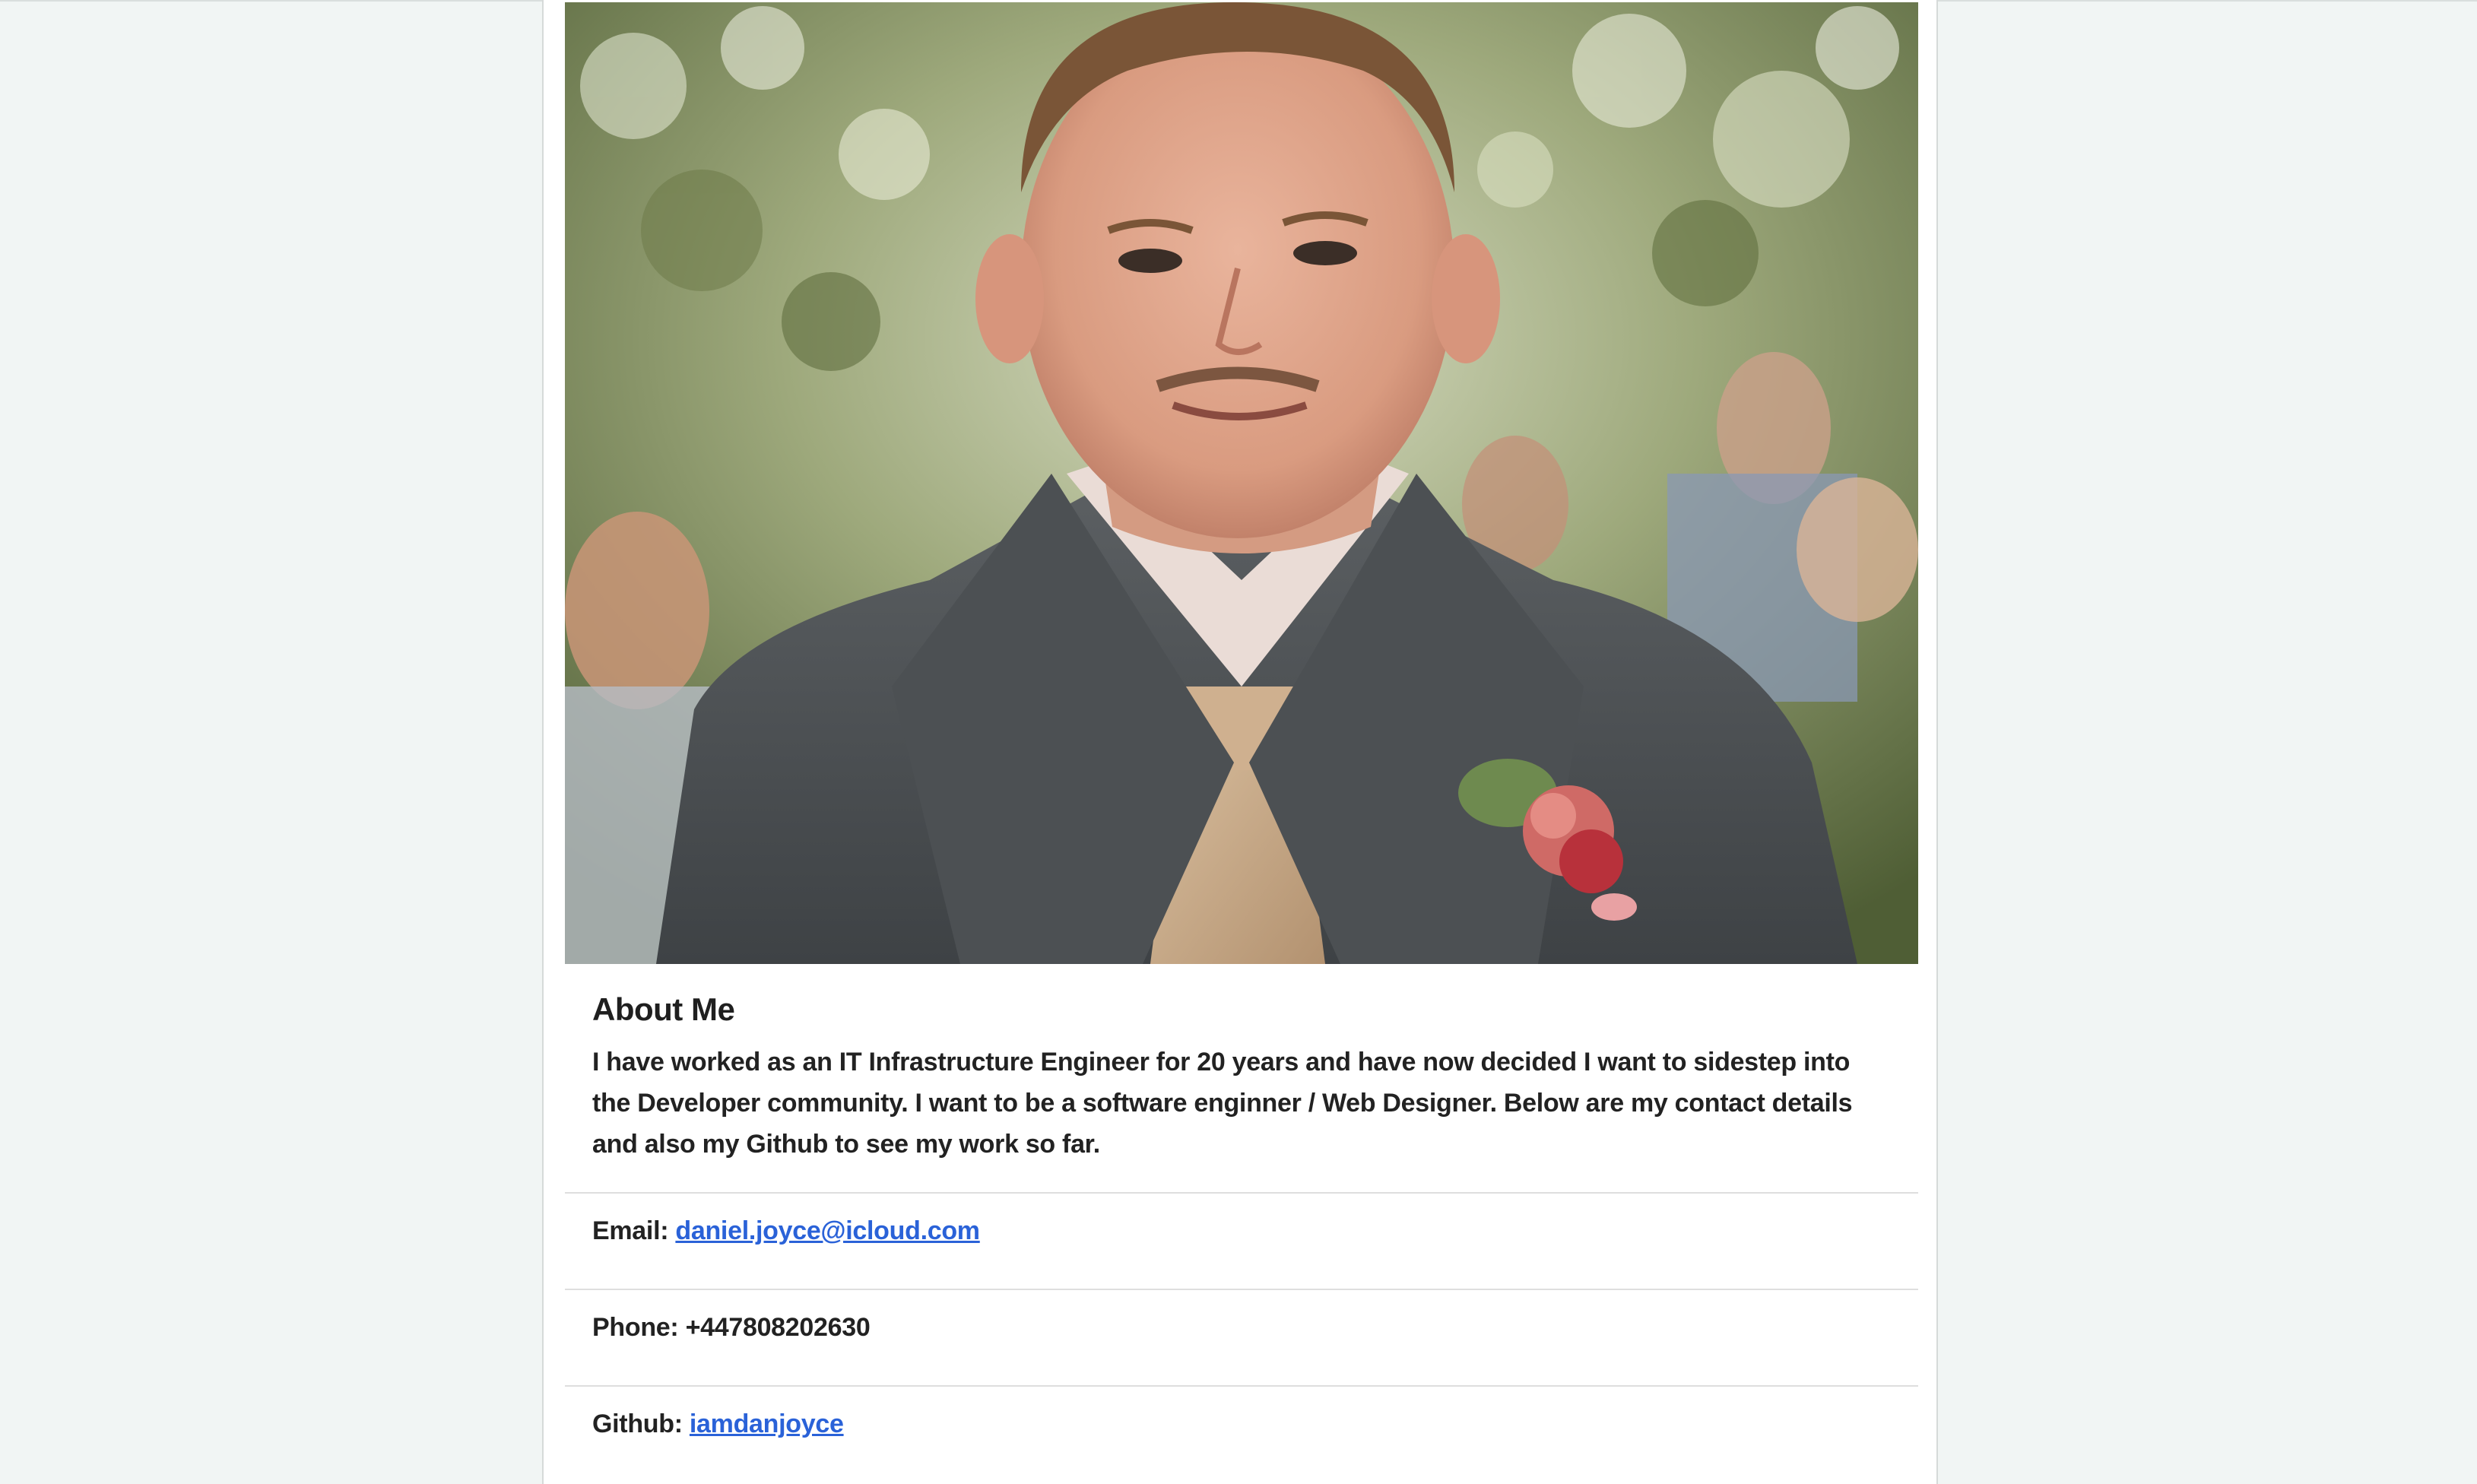 The width and height of the screenshot is (2477, 1484). Describe the element at coordinates (663, 1009) in the screenshot. I see `about-heading: About Me` at that location.